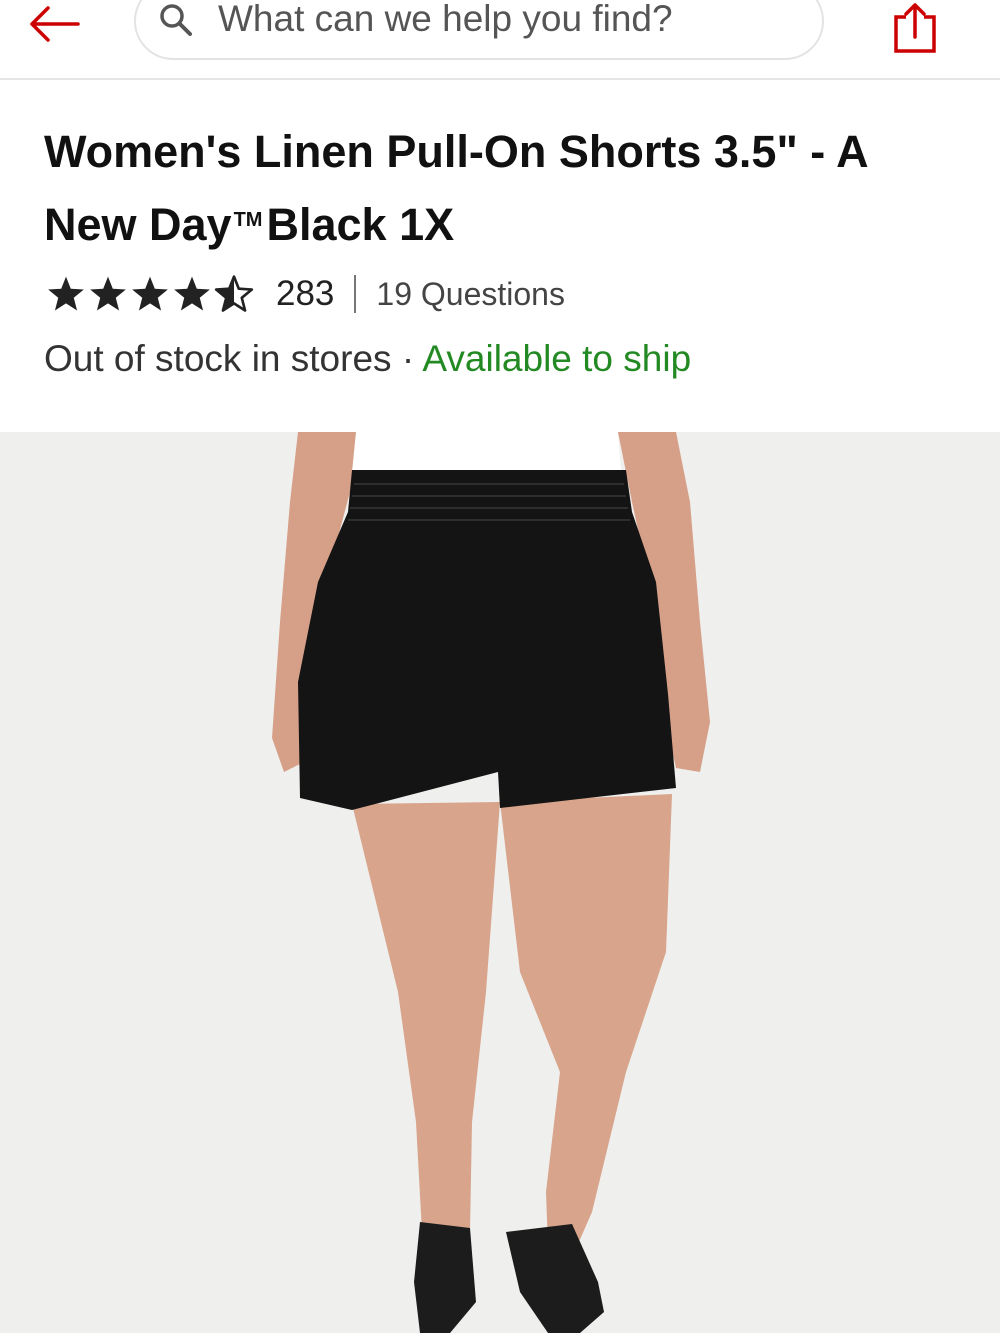  I want to click on share-icon, so click(915, 28).